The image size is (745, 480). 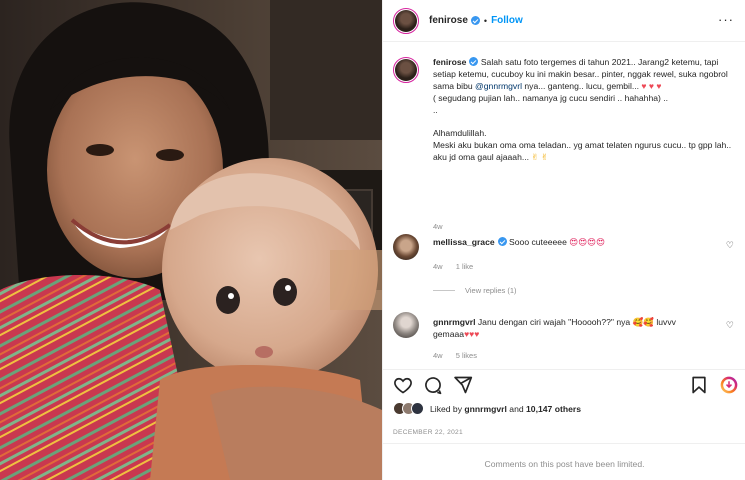 I want to click on caption-line5: Alhamdulillah., so click(x=460, y=133).